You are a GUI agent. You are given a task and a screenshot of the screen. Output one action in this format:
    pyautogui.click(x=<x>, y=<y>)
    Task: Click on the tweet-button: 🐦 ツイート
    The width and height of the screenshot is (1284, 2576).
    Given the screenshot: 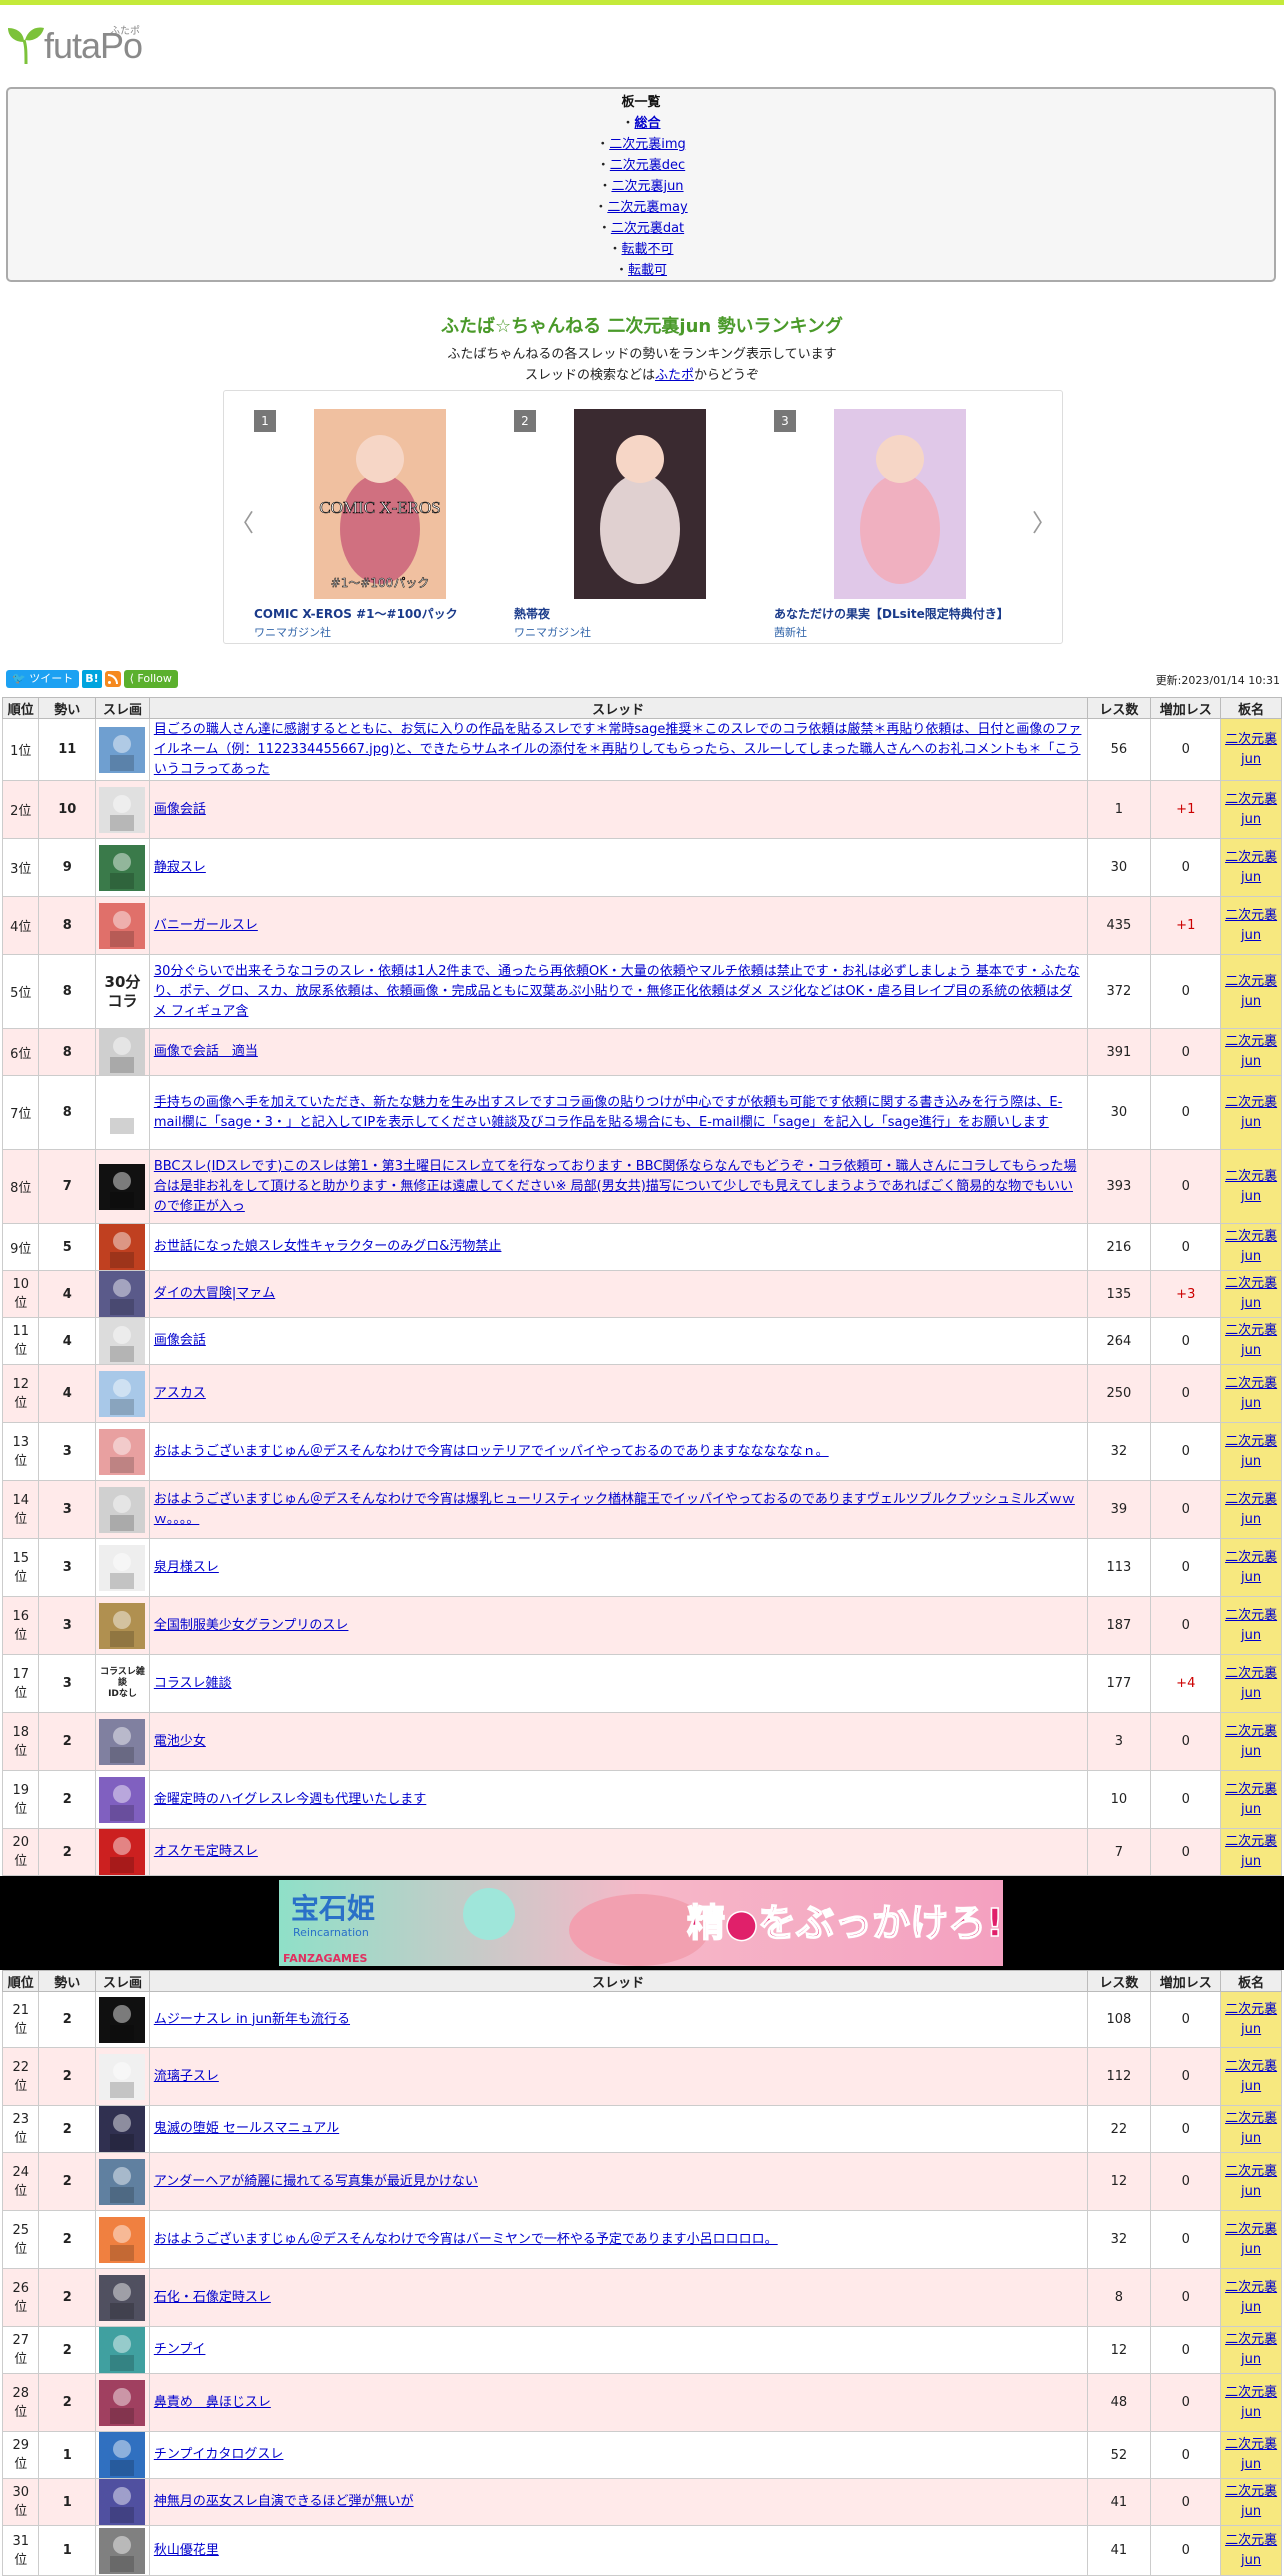 What is the action you would take?
    pyautogui.click(x=43, y=679)
    